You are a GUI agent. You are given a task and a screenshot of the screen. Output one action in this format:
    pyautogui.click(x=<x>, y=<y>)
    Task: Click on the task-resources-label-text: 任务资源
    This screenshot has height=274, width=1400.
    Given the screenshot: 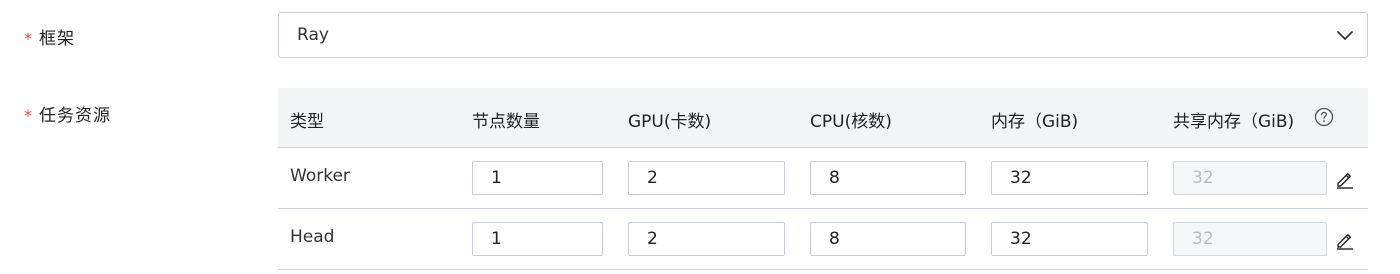 What is the action you would take?
    pyautogui.click(x=75, y=116)
    